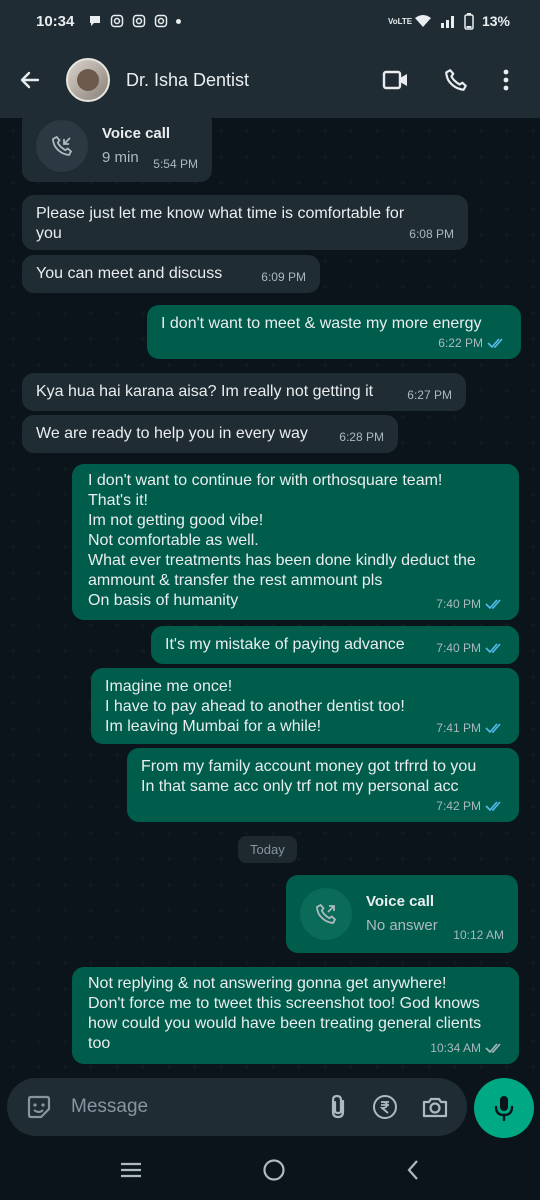 The height and width of the screenshot is (1200, 540). Describe the element at coordinates (270, 21) in the screenshot. I see `status-bar: 10:34 VoLTE 13%` at that location.